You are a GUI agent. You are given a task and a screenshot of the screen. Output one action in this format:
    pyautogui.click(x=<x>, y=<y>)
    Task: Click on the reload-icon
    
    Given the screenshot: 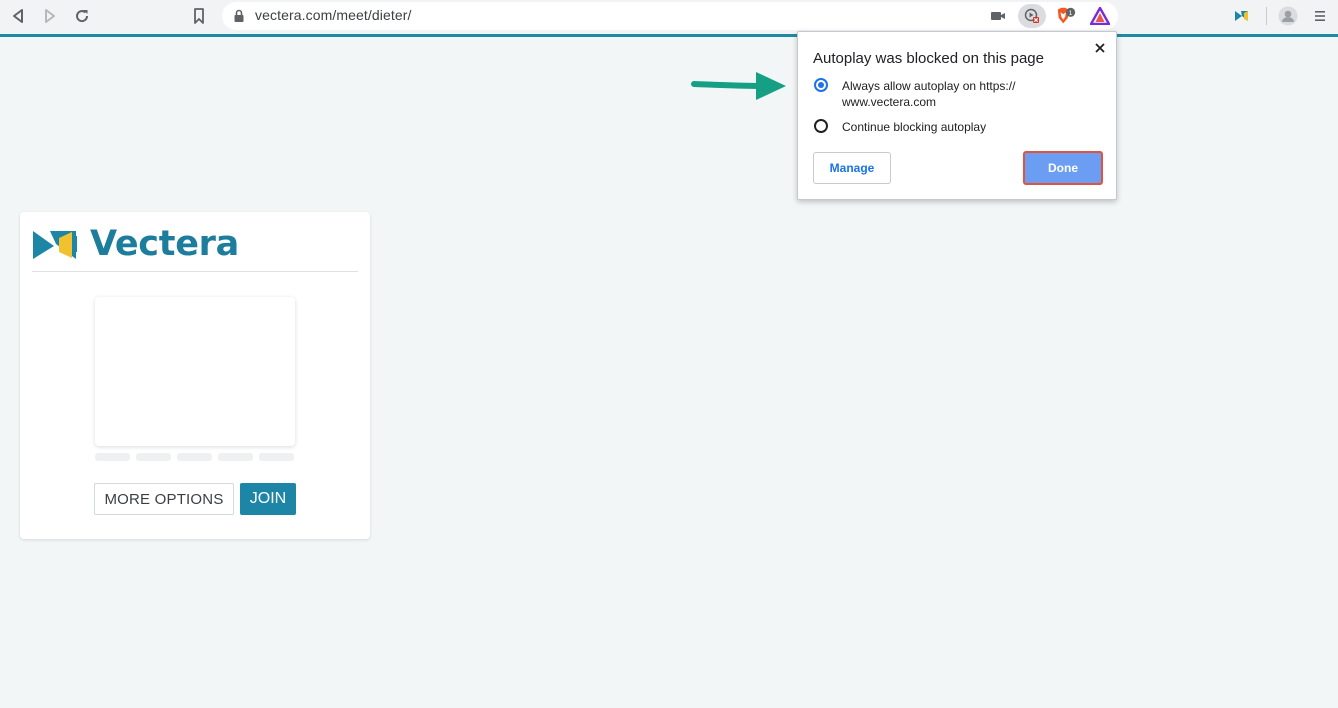 What is the action you would take?
    pyautogui.click(x=82, y=16)
    